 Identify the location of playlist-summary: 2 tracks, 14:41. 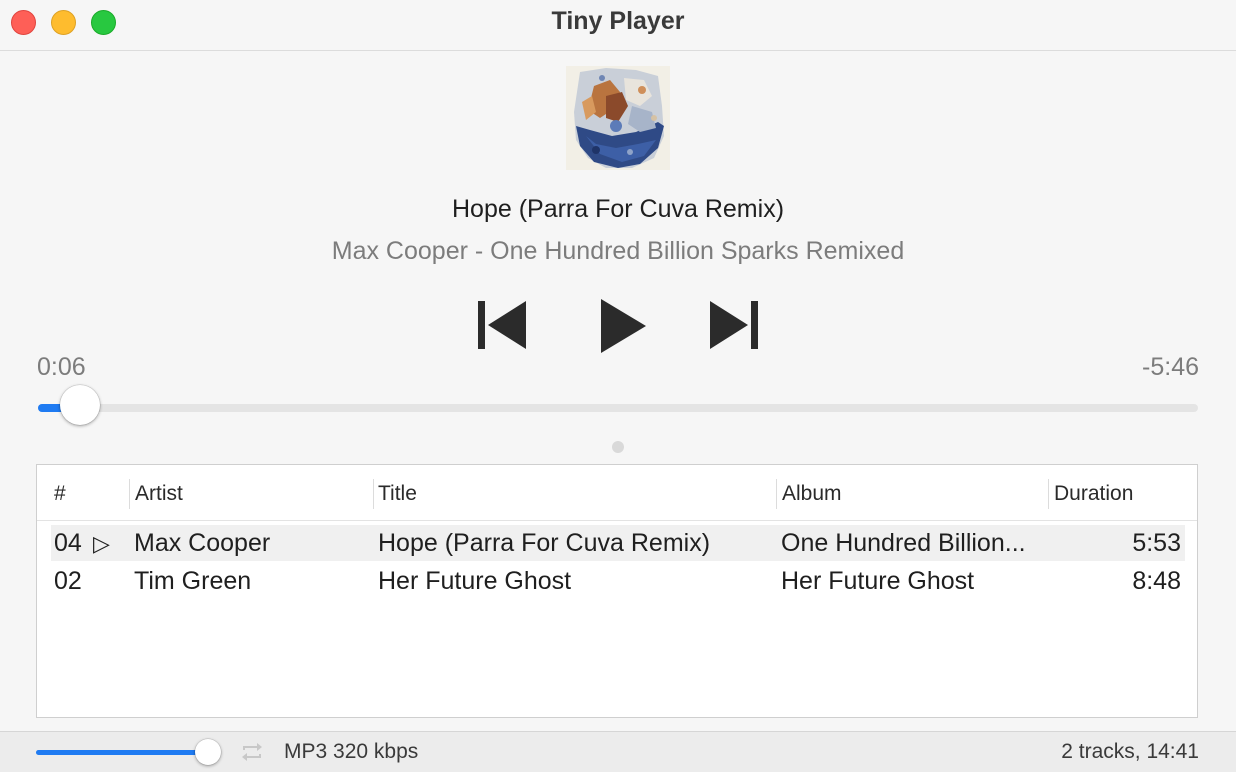
(1130, 751).